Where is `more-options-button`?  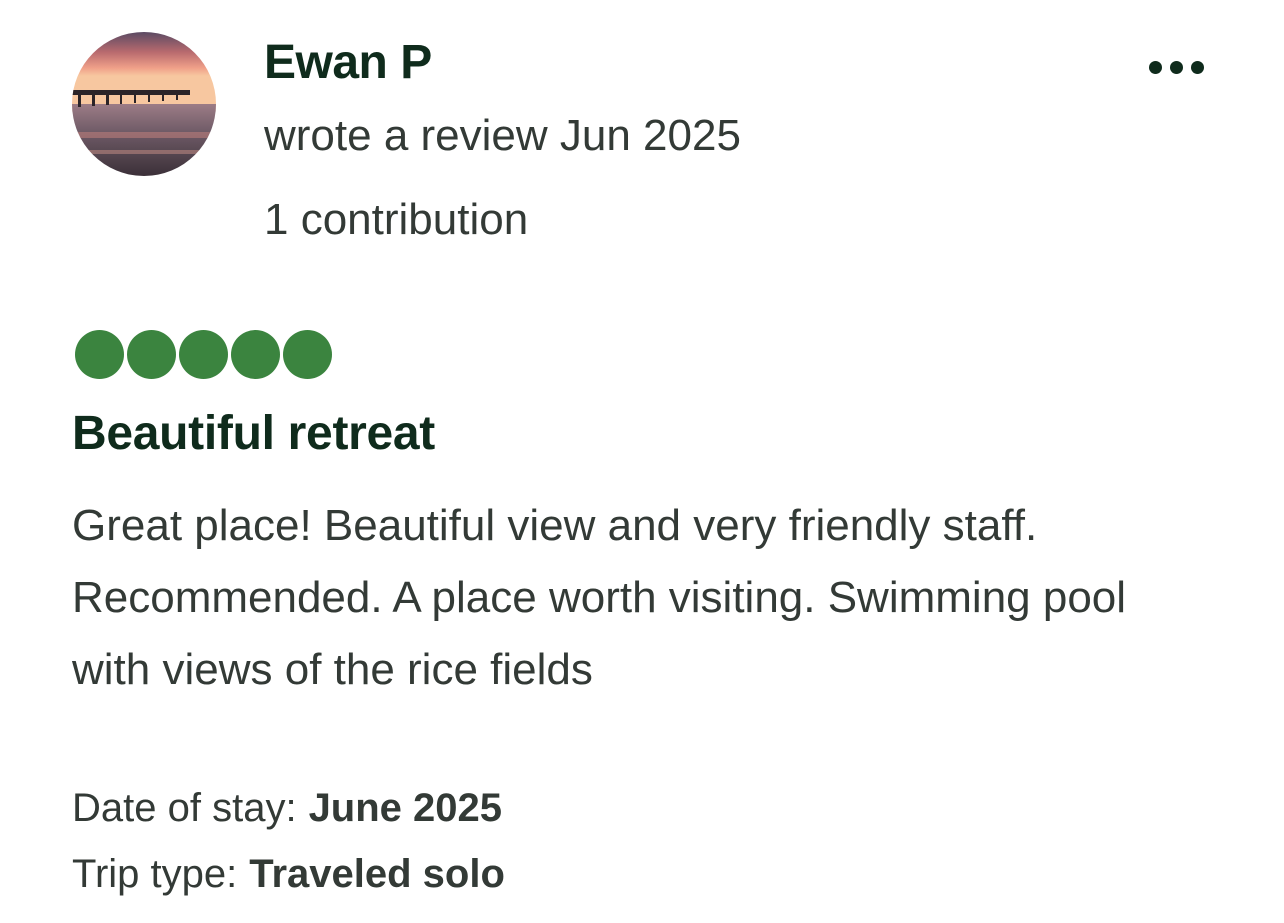 more-options-button is located at coordinates (1176, 67).